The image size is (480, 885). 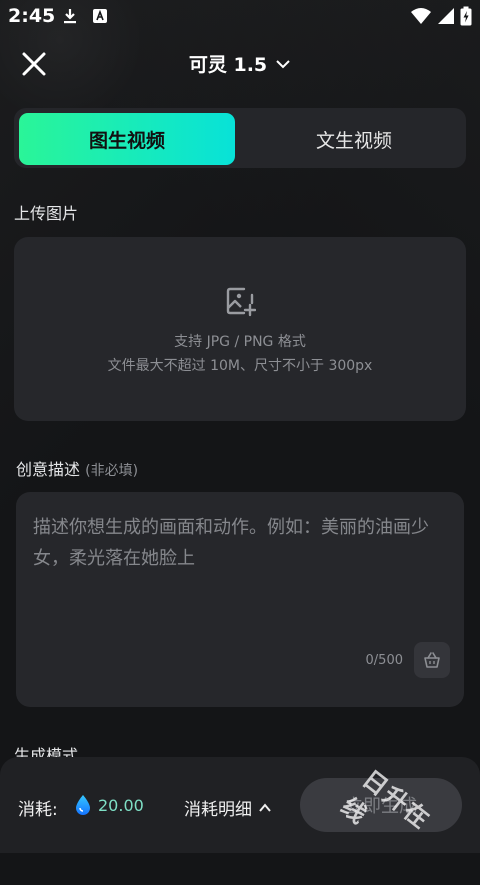 I want to click on character-count: 0/500, so click(x=384, y=660).